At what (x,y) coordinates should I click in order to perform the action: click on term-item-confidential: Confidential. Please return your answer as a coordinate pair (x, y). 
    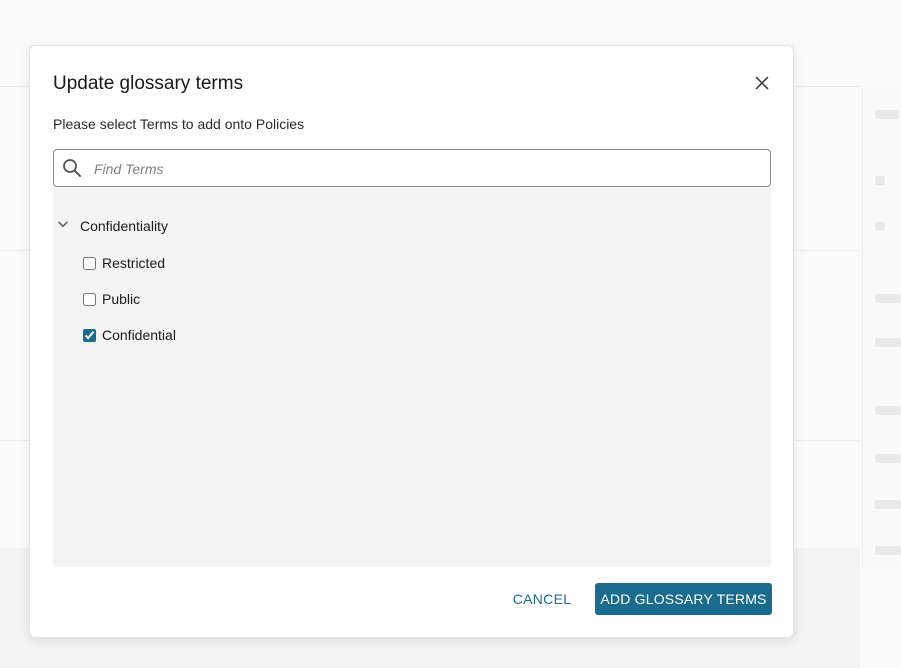
    Looking at the image, I should click on (129, 335).